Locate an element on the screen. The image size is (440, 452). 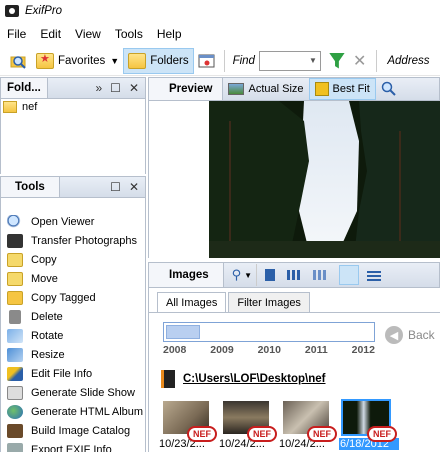
tab-divider is located at coordinates (294, 312).